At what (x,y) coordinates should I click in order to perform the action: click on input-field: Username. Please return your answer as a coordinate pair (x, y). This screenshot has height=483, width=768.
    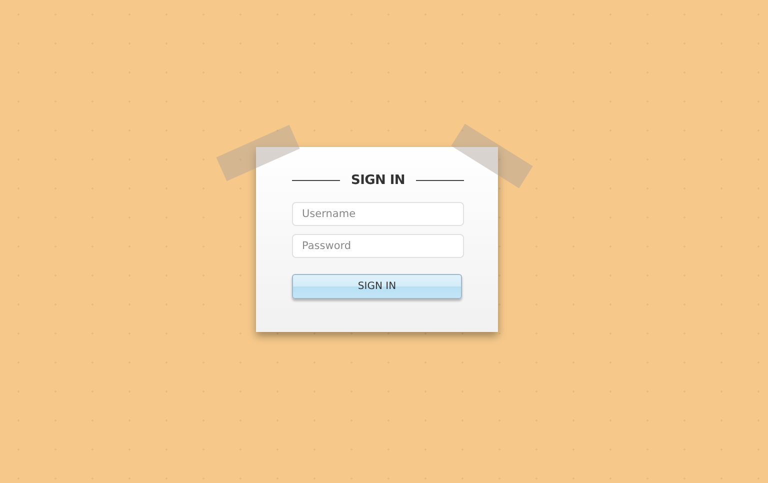
    Looking at the image, I should click on (378, 214).